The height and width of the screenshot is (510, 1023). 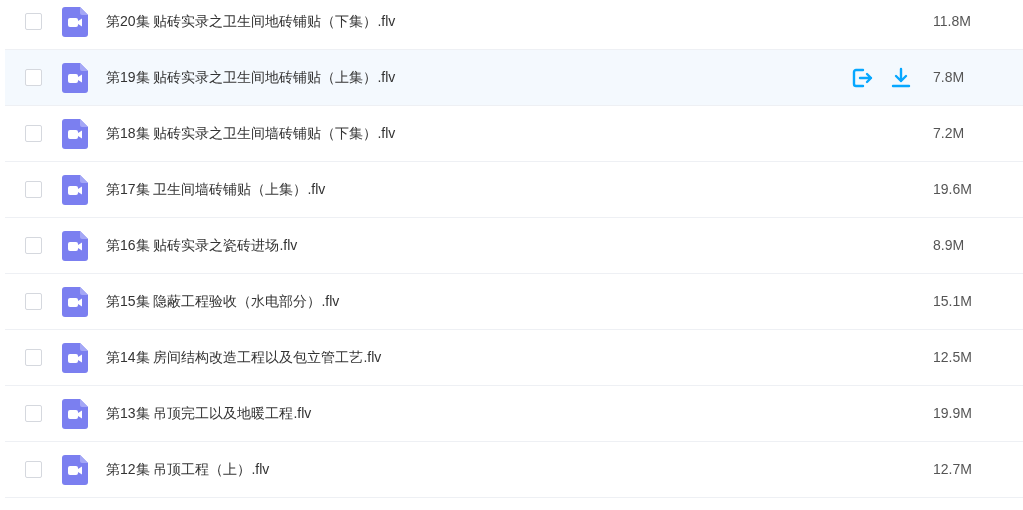 What do you see at coordinates (953, 413) in the screenshot?
I see `file-size: 19.9M` at bounding box center [953, 413].